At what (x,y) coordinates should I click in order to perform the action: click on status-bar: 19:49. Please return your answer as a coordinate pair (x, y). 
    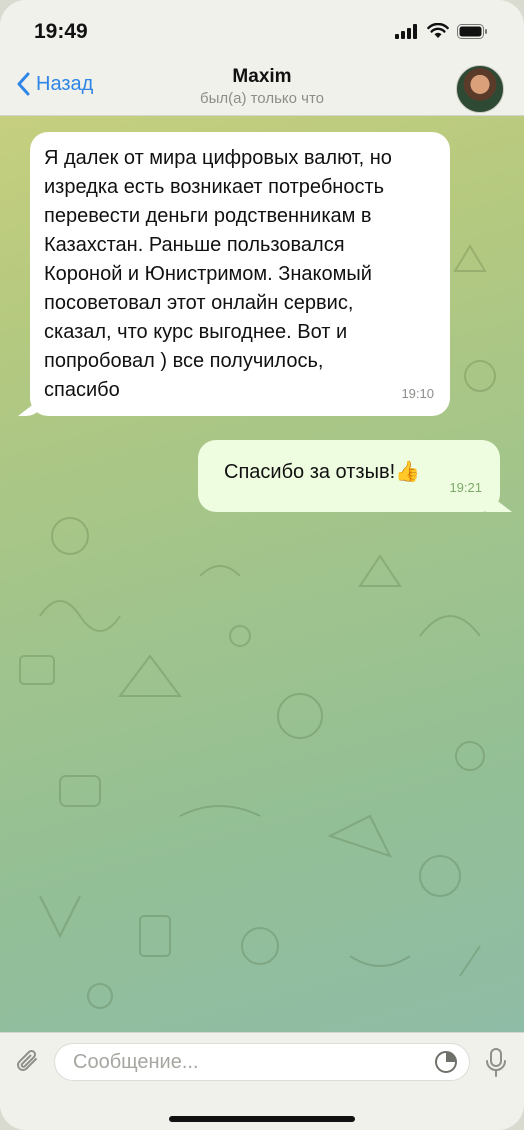
    Looking at the image, I should click on (262, 30).